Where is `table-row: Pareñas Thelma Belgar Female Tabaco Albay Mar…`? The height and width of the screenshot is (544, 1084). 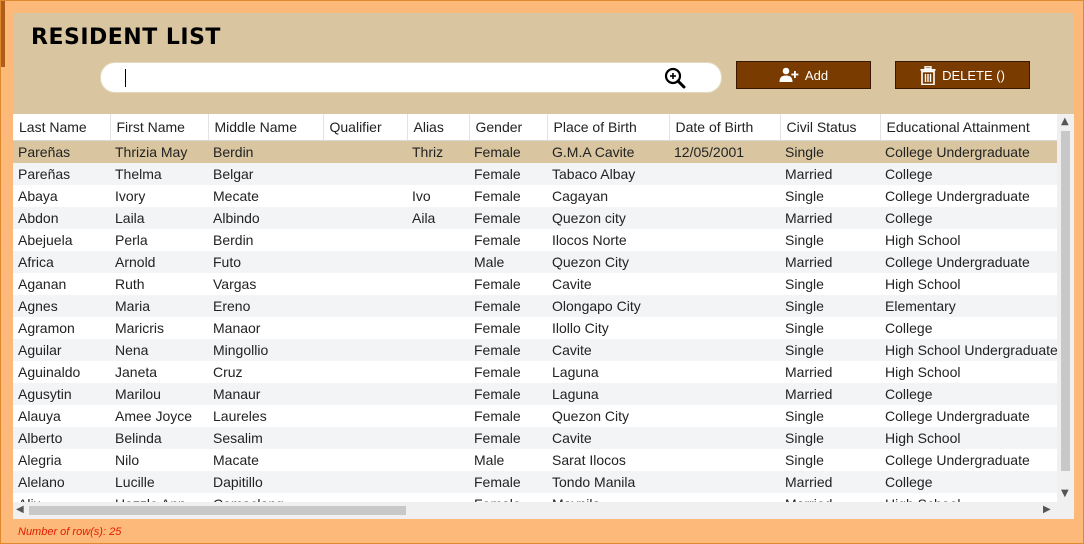 table-row: Pareñas Thelma Belgar Female Tabaco Albay Mar… is located at coordinates (535, 174).